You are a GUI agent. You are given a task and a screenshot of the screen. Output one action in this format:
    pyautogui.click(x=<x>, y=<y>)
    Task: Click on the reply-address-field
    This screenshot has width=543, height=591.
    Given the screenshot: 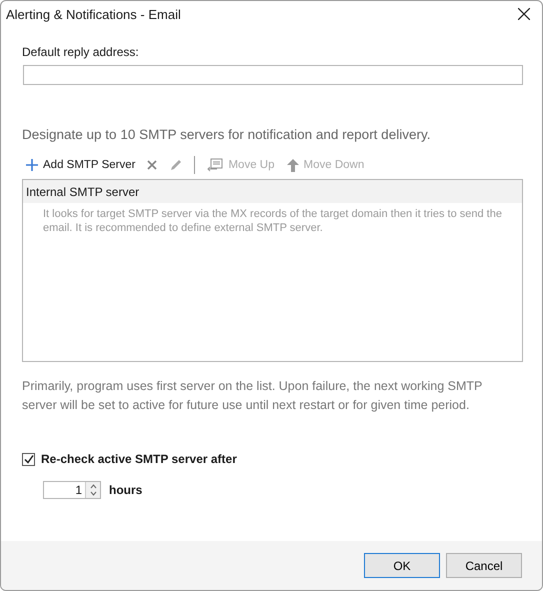 What is the action you would take?
    pyautogui.click(x=273, y=75)
    